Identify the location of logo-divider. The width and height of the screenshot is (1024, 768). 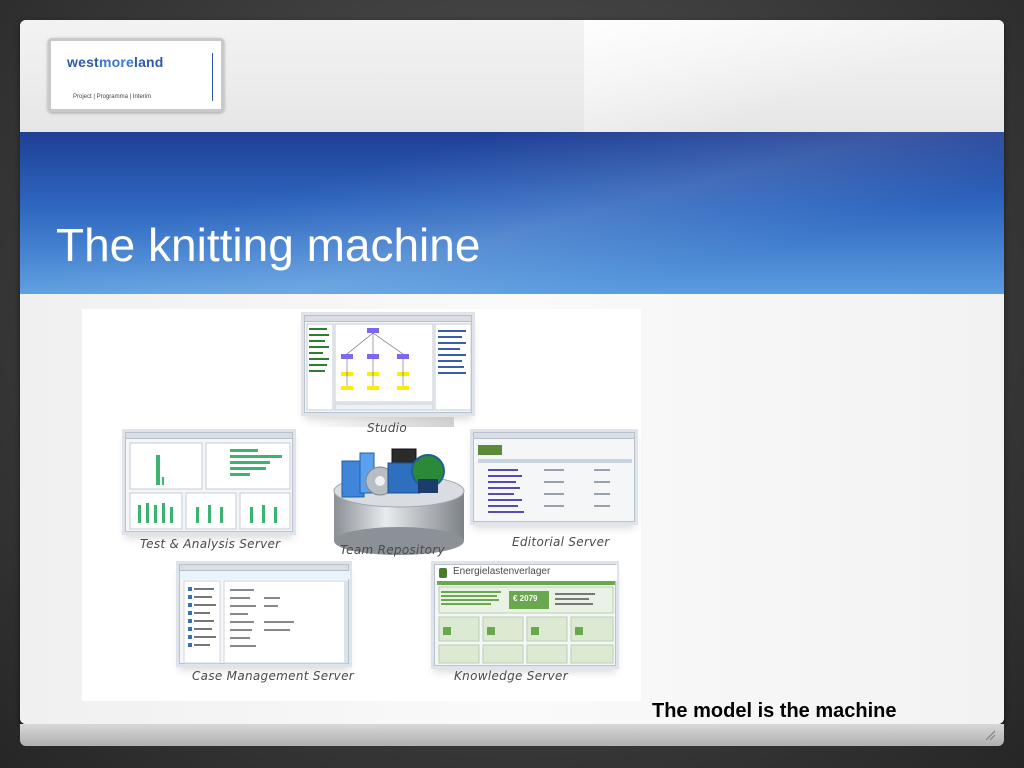
(212, 77).